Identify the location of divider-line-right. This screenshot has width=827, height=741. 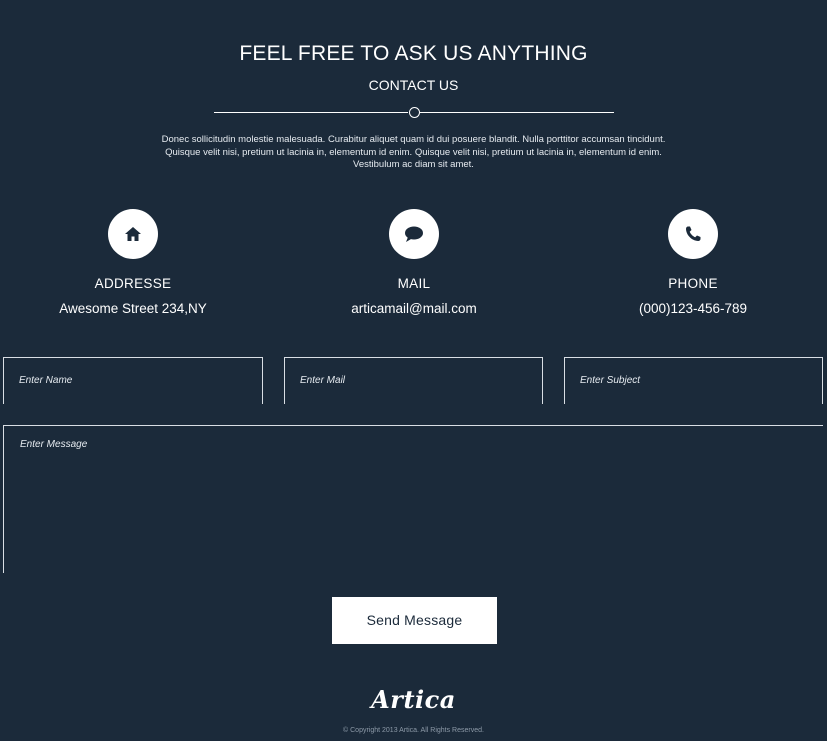
(517, 112).